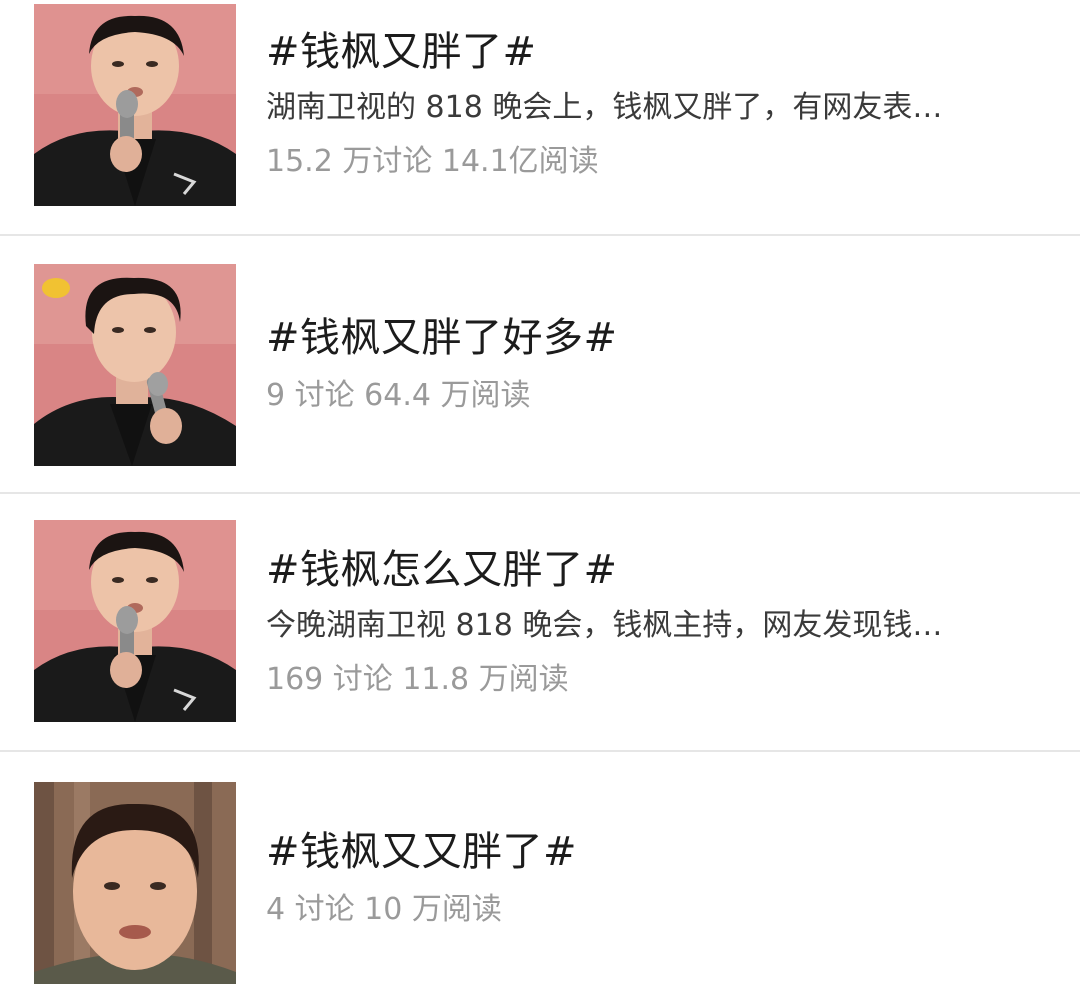 Image resolution: width=1080 pixels, height=990 pixels. I want to click on topic-text-4: #钱枫又又胖了# 4 讨论 10 万阅读, so click(658, 879).